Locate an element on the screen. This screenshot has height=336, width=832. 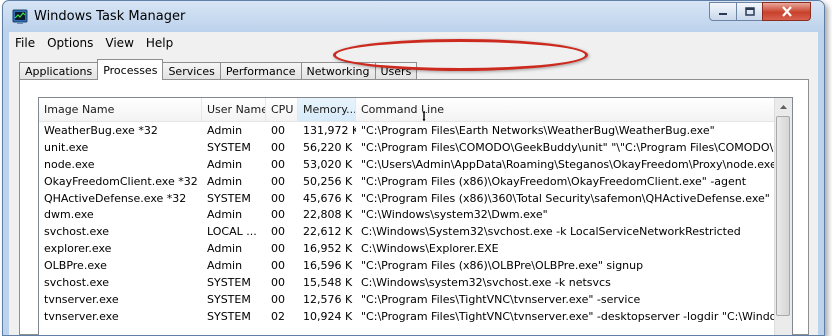
cell-image-name: dwm.exe is located at coordinates (69, 215).